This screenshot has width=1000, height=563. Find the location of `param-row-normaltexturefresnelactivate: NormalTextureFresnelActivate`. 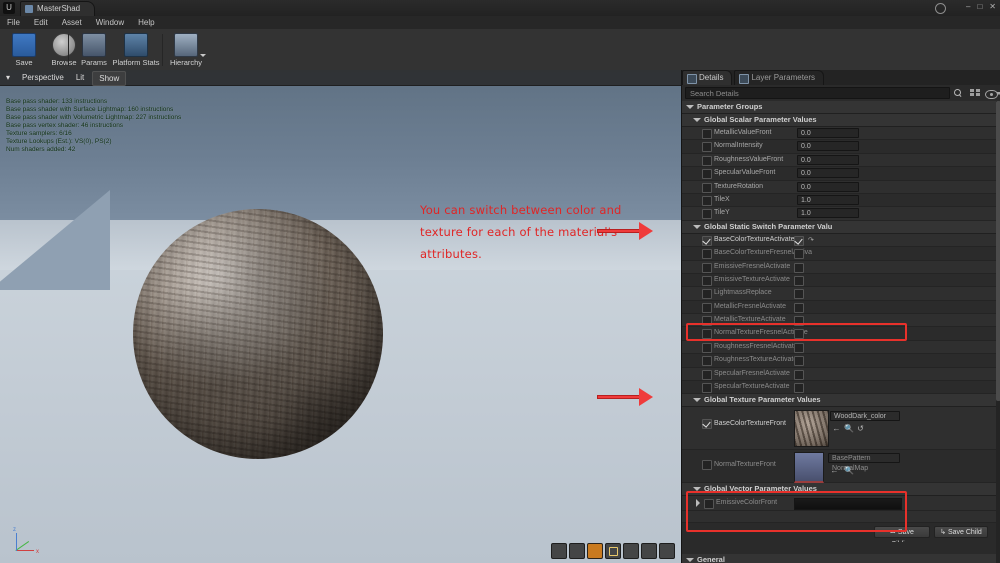

param-row-normaltexturefresnelactivate: NormalTextureFresnelActivate is located at coordinates (841, 334).